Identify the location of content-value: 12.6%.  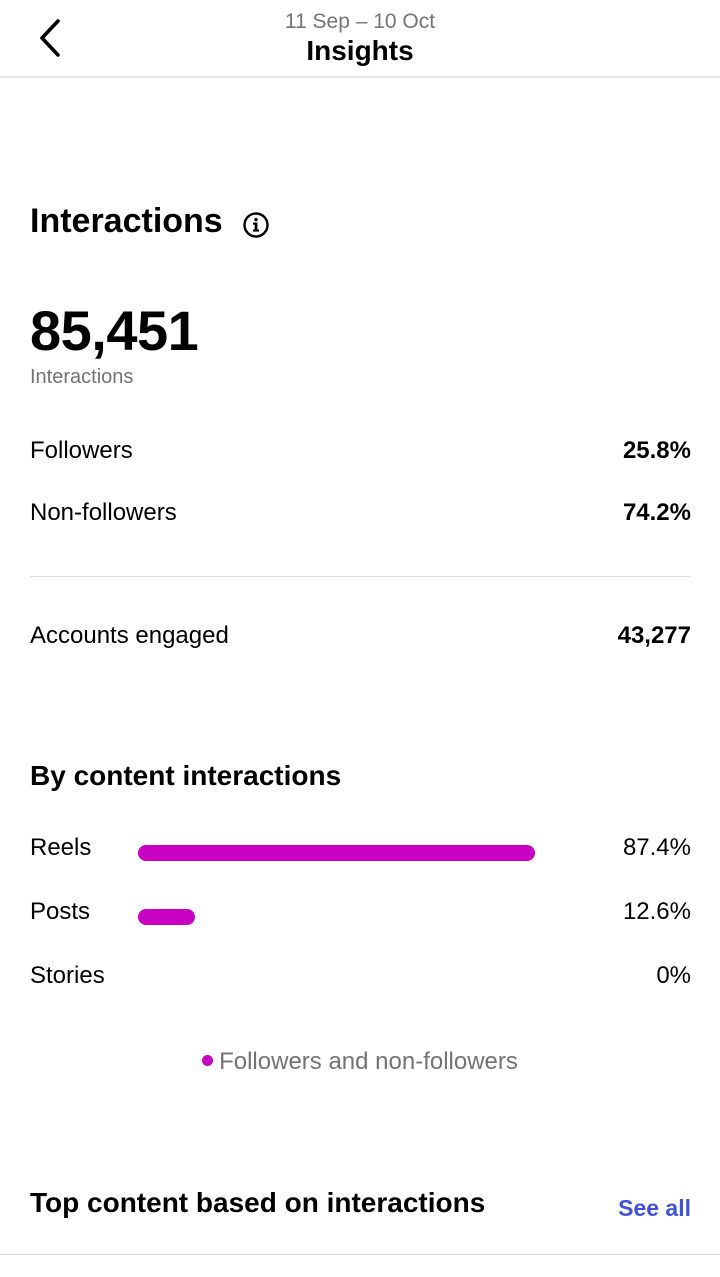
(656, 911).